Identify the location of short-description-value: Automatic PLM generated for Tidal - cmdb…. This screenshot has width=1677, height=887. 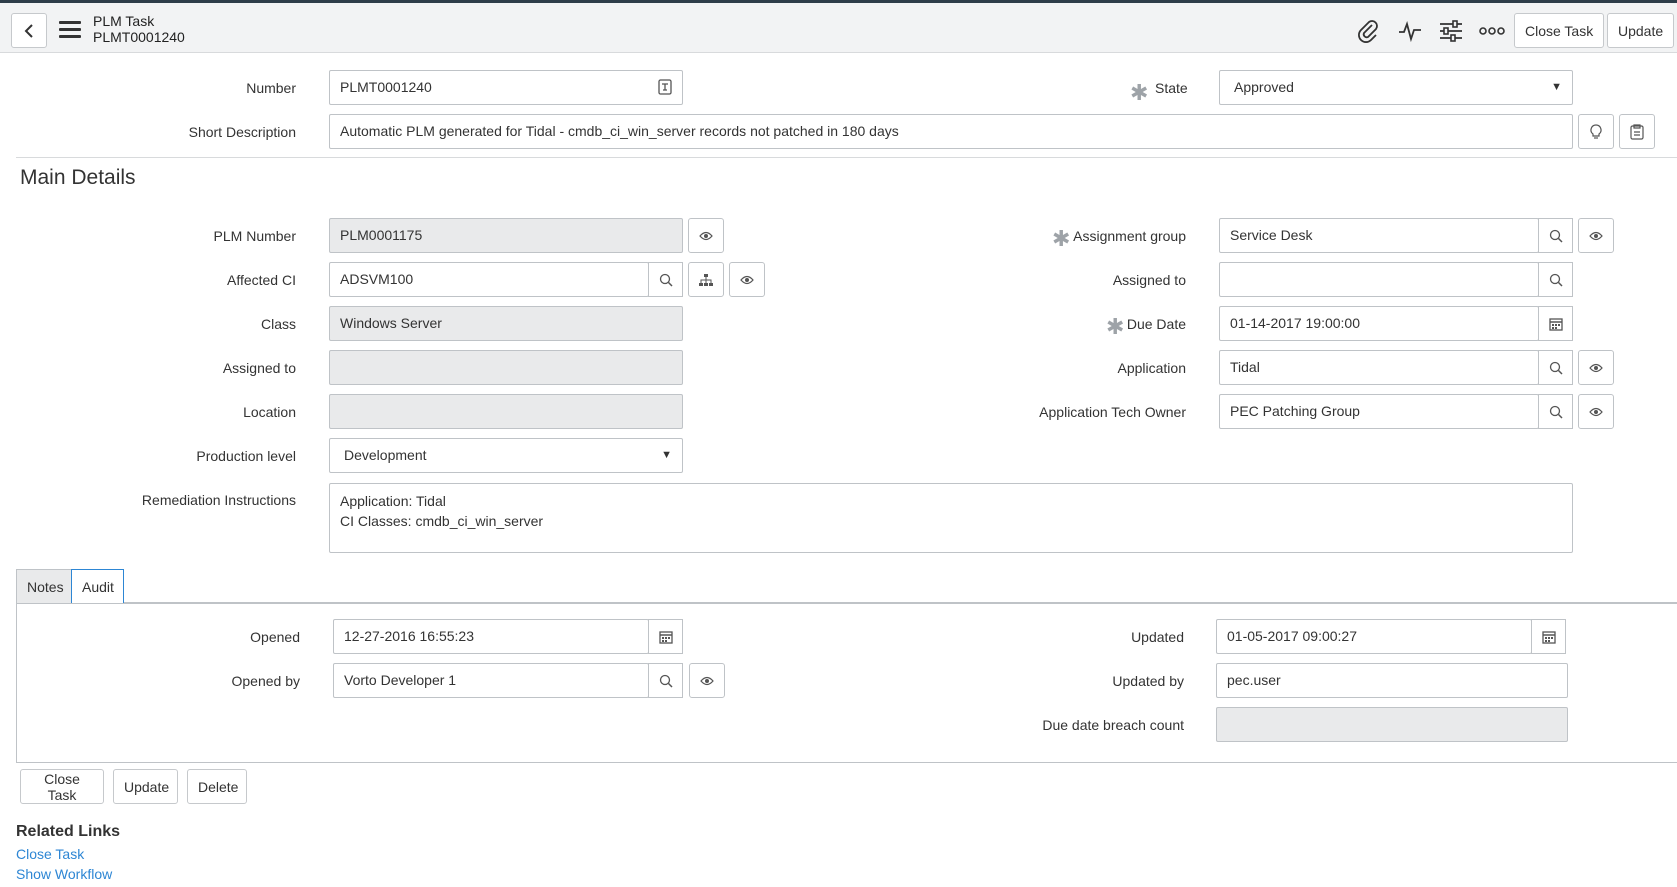
(619, 131).